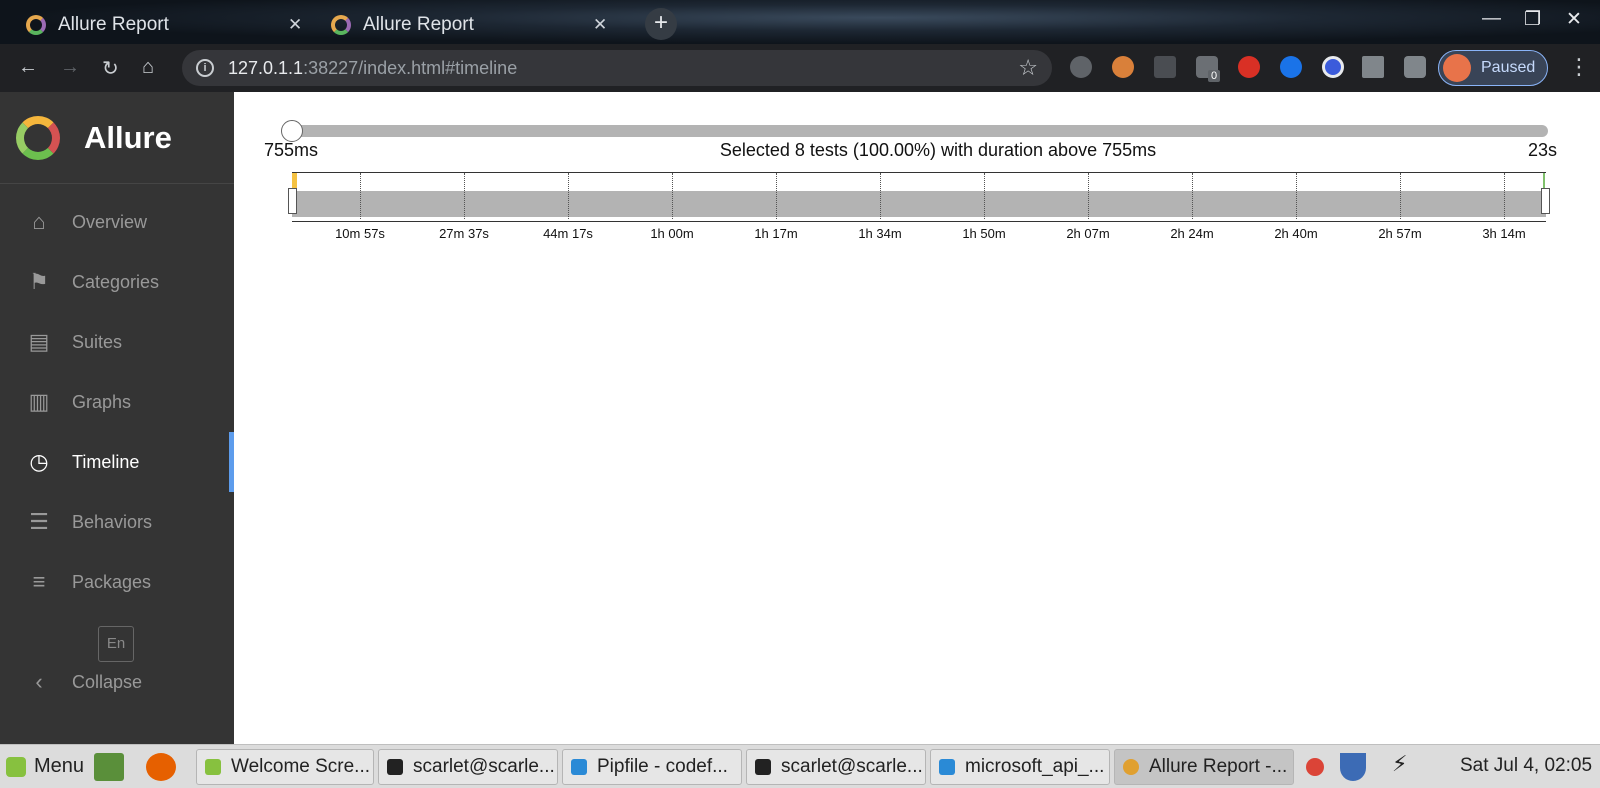 This screenshot has width=1600, height=788. I want to click on chrome-icon, so click(1131, 767).